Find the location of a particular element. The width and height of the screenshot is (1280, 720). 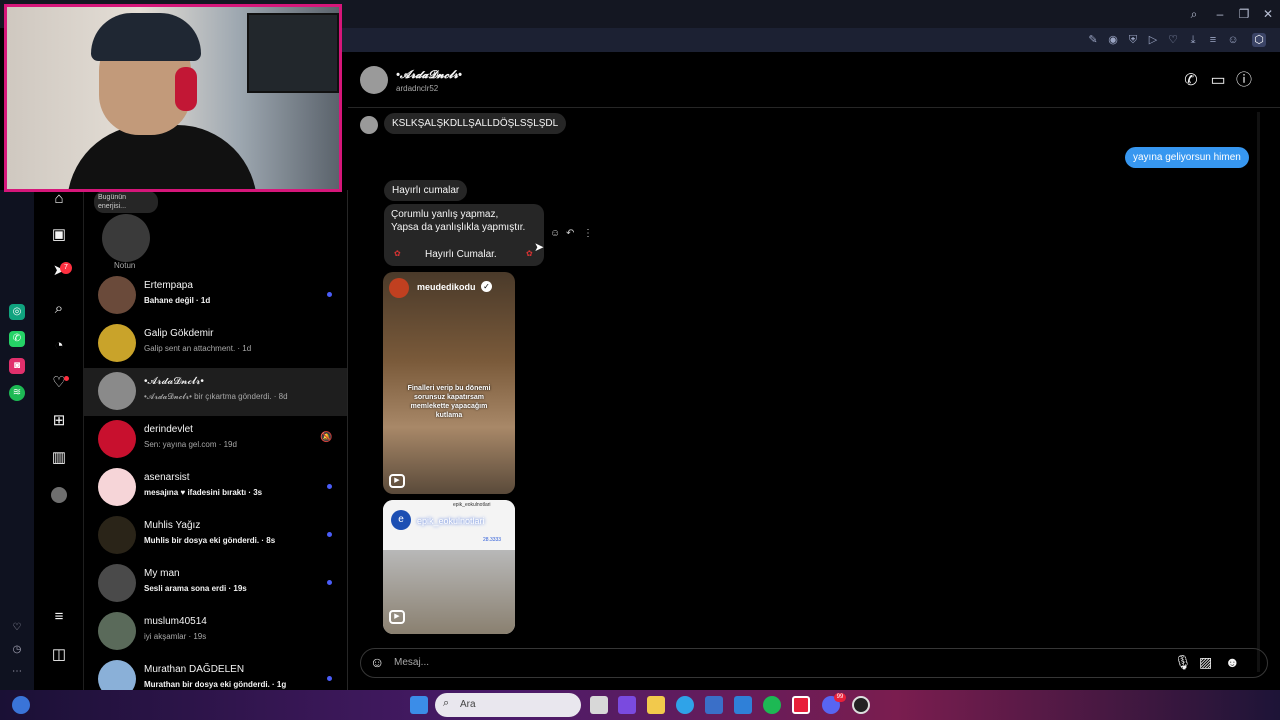

opera-gx-icon is located at coordinates (801, 705).